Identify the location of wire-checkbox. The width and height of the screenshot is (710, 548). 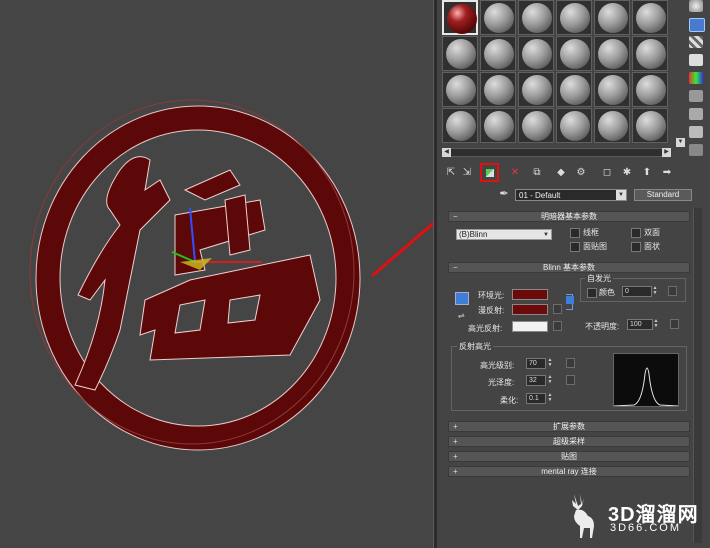
(575, 233).